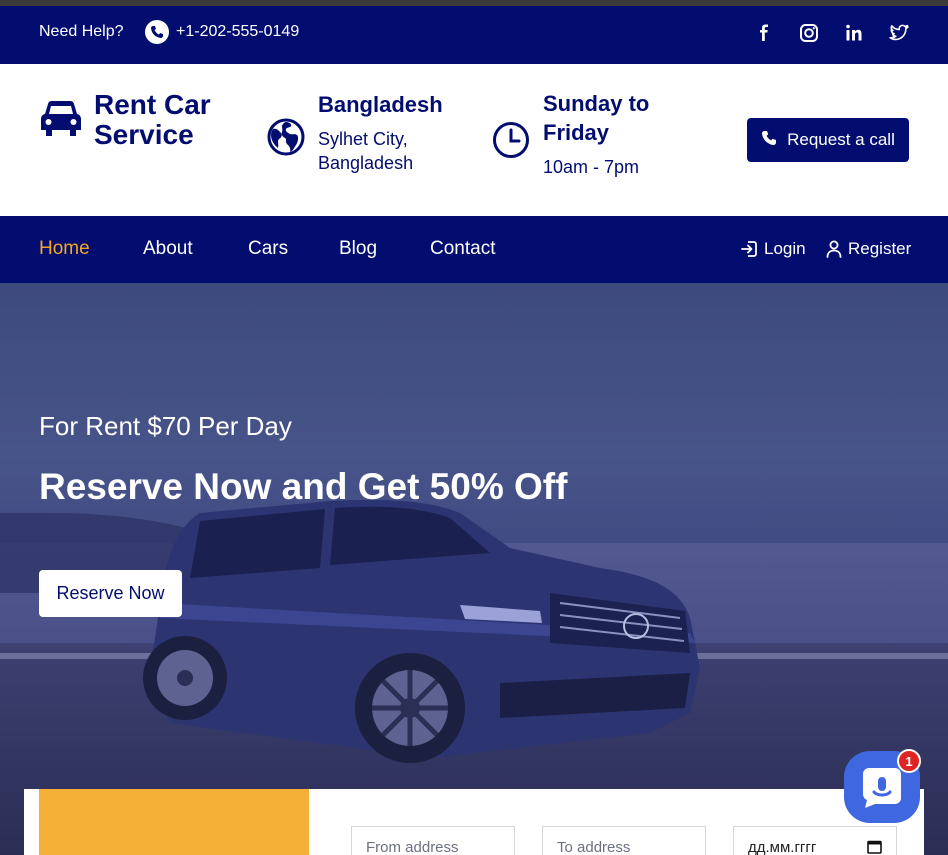  Describe the element at coordinates (474, 822) in the screenshot. I see `booking-form-panel: From address To address дд.мм.гггг` at that location.